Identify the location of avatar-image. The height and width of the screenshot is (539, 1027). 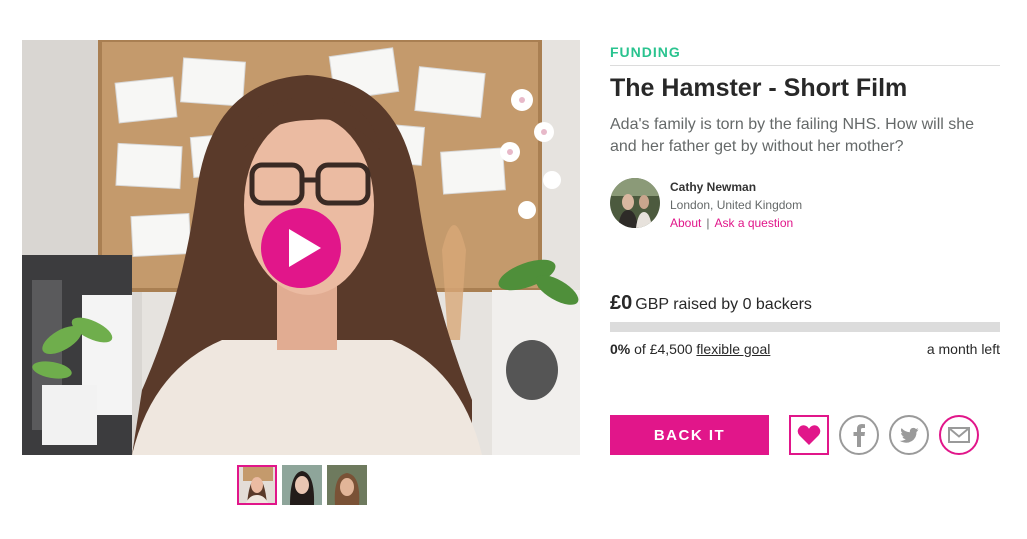
(635, 203).